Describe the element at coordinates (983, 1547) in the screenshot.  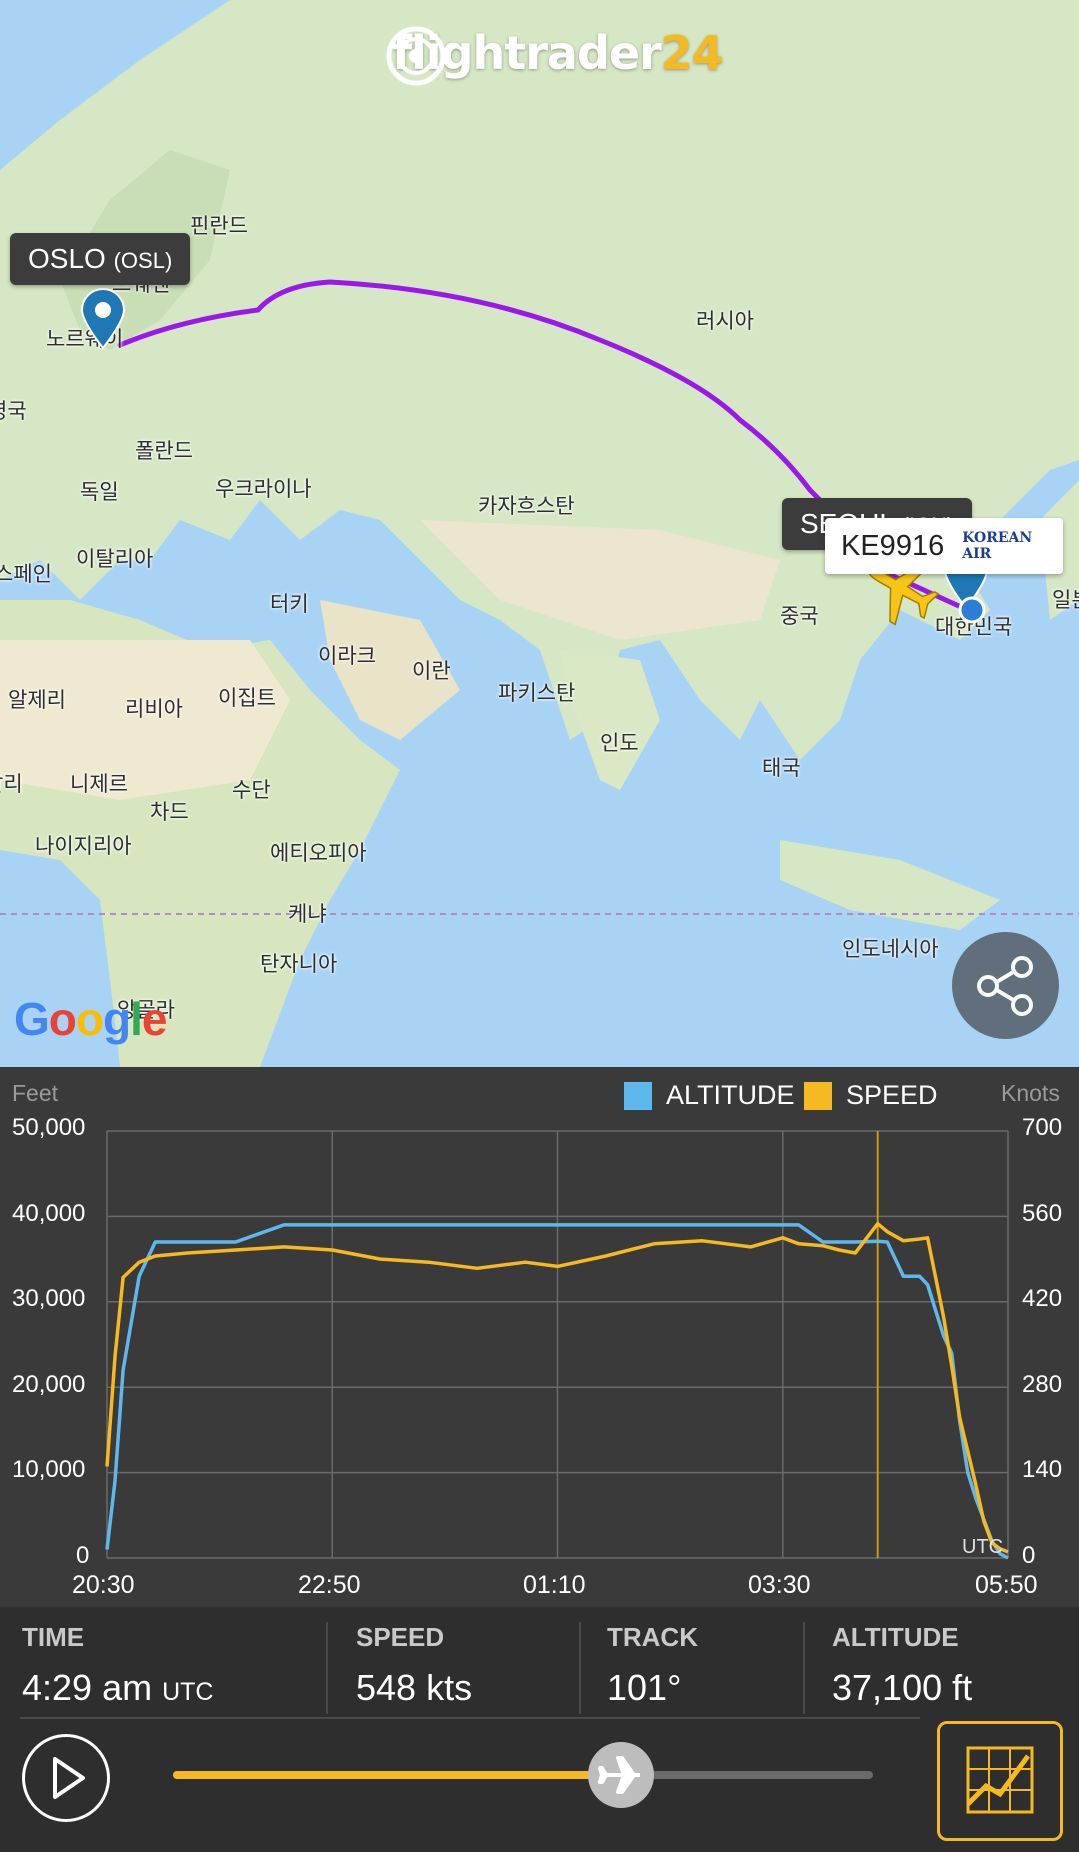
I see `utc-label: UTC` at that location.